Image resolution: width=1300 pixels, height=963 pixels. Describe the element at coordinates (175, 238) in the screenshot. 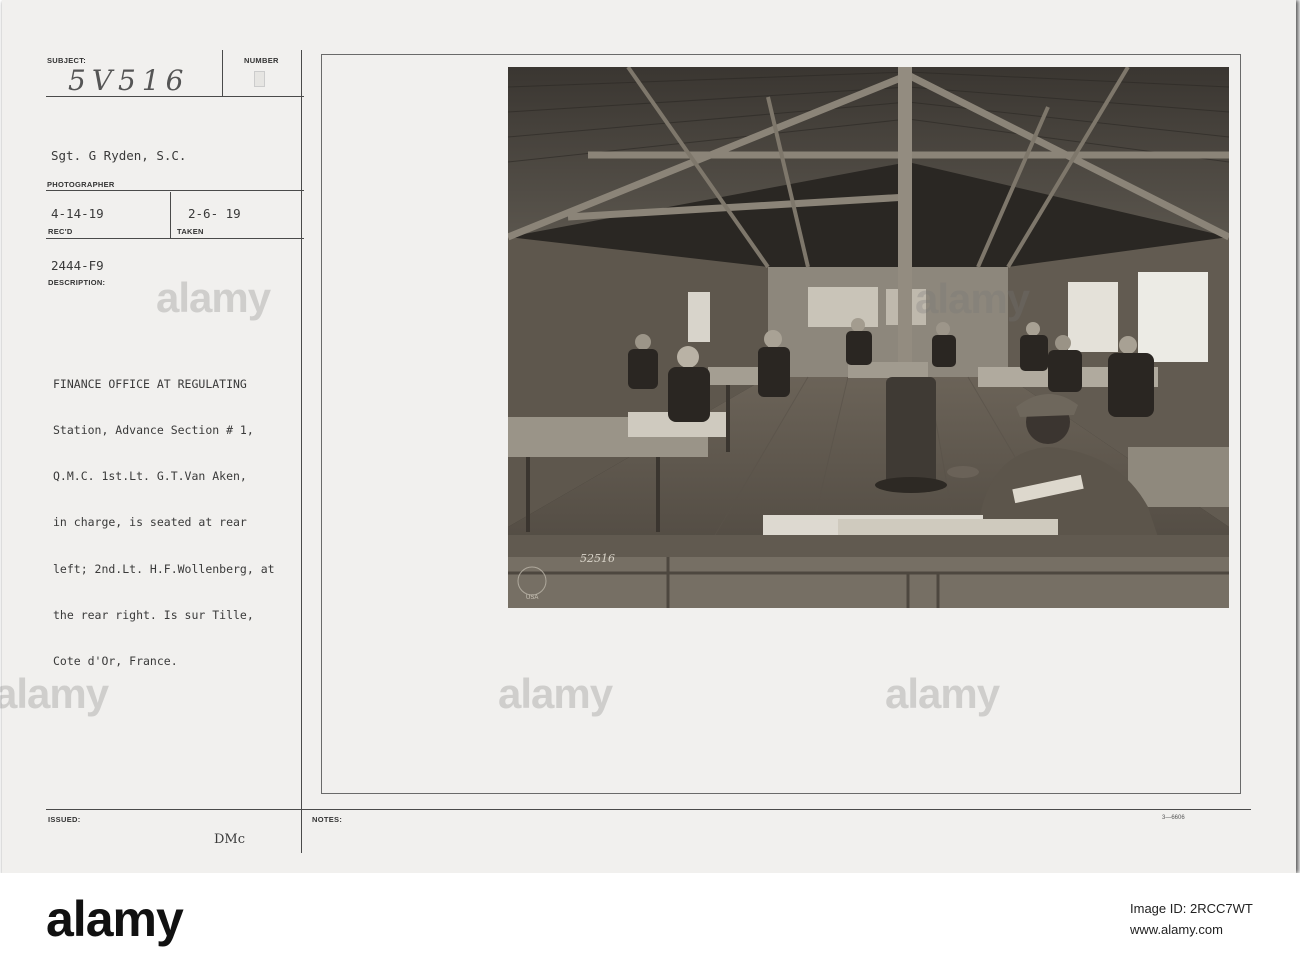

I see `dates-rule` at that location.